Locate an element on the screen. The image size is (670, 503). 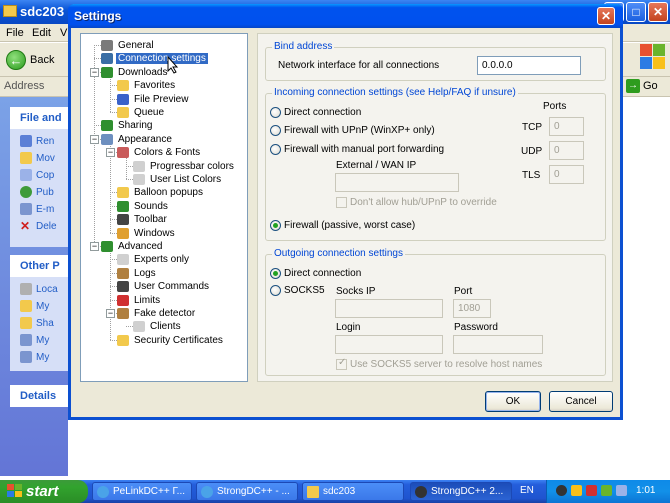
tree-item-connection-settings: Connection settings is located at coordinates (154, 58).